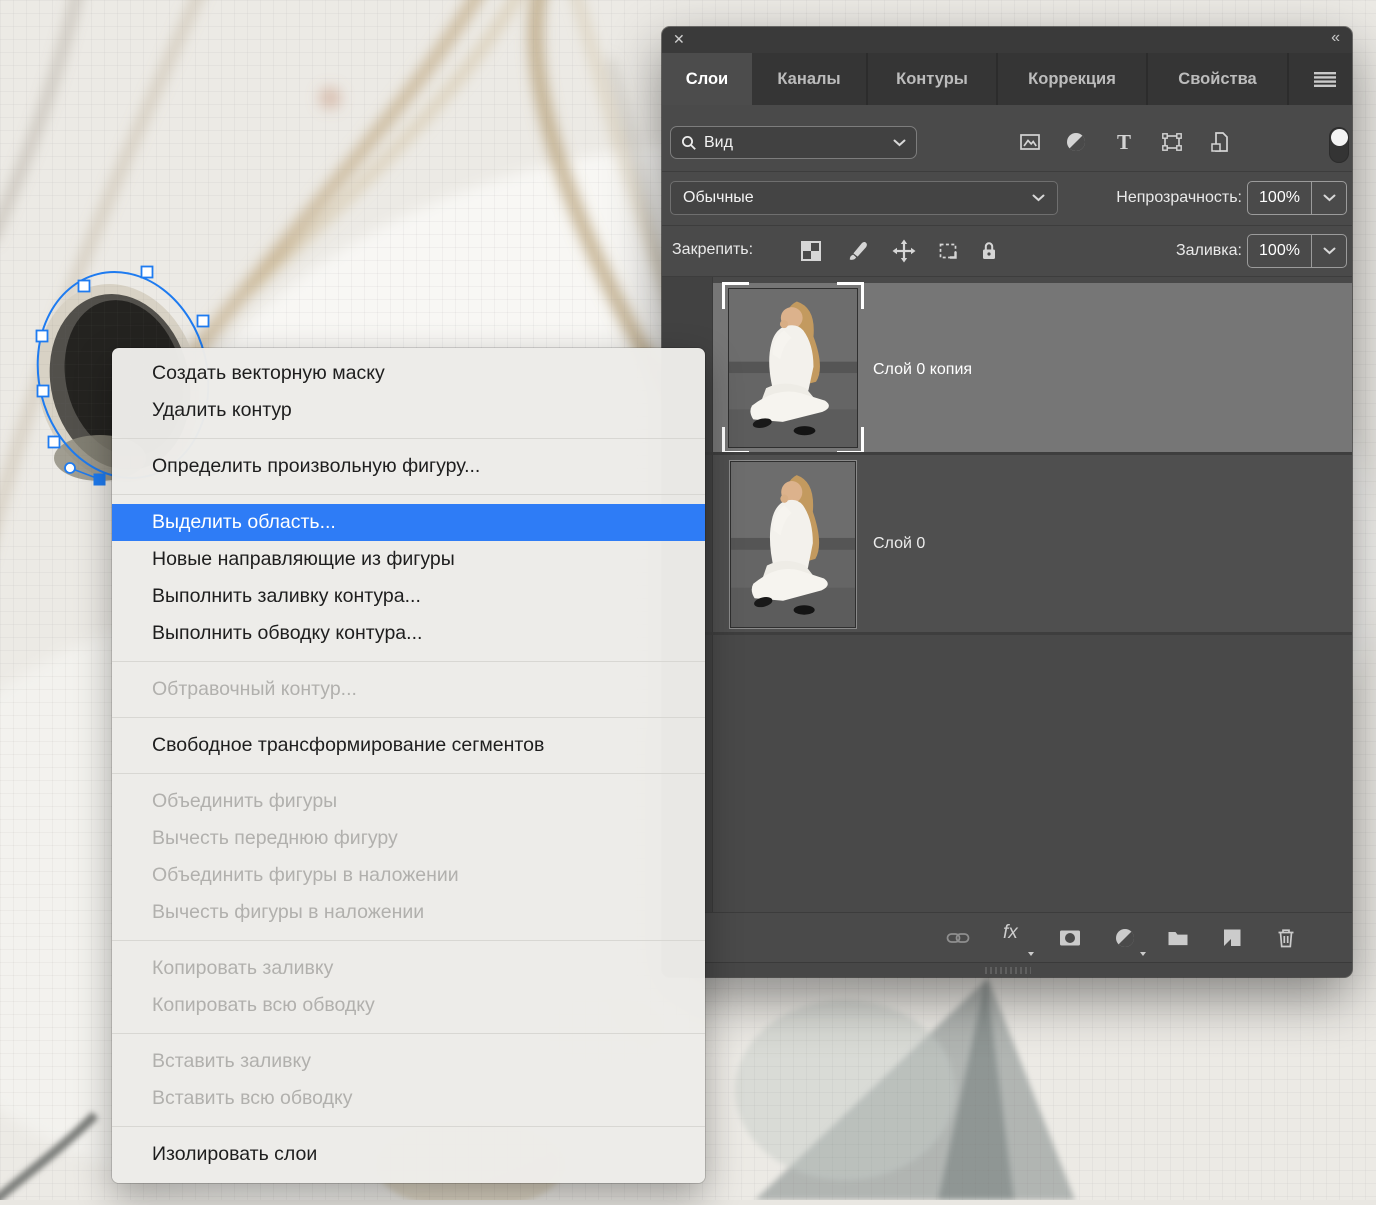 This screenshot has height=1205, width=1376. I want to click on pixel-layer-filter-icon, so click(1030, 142).